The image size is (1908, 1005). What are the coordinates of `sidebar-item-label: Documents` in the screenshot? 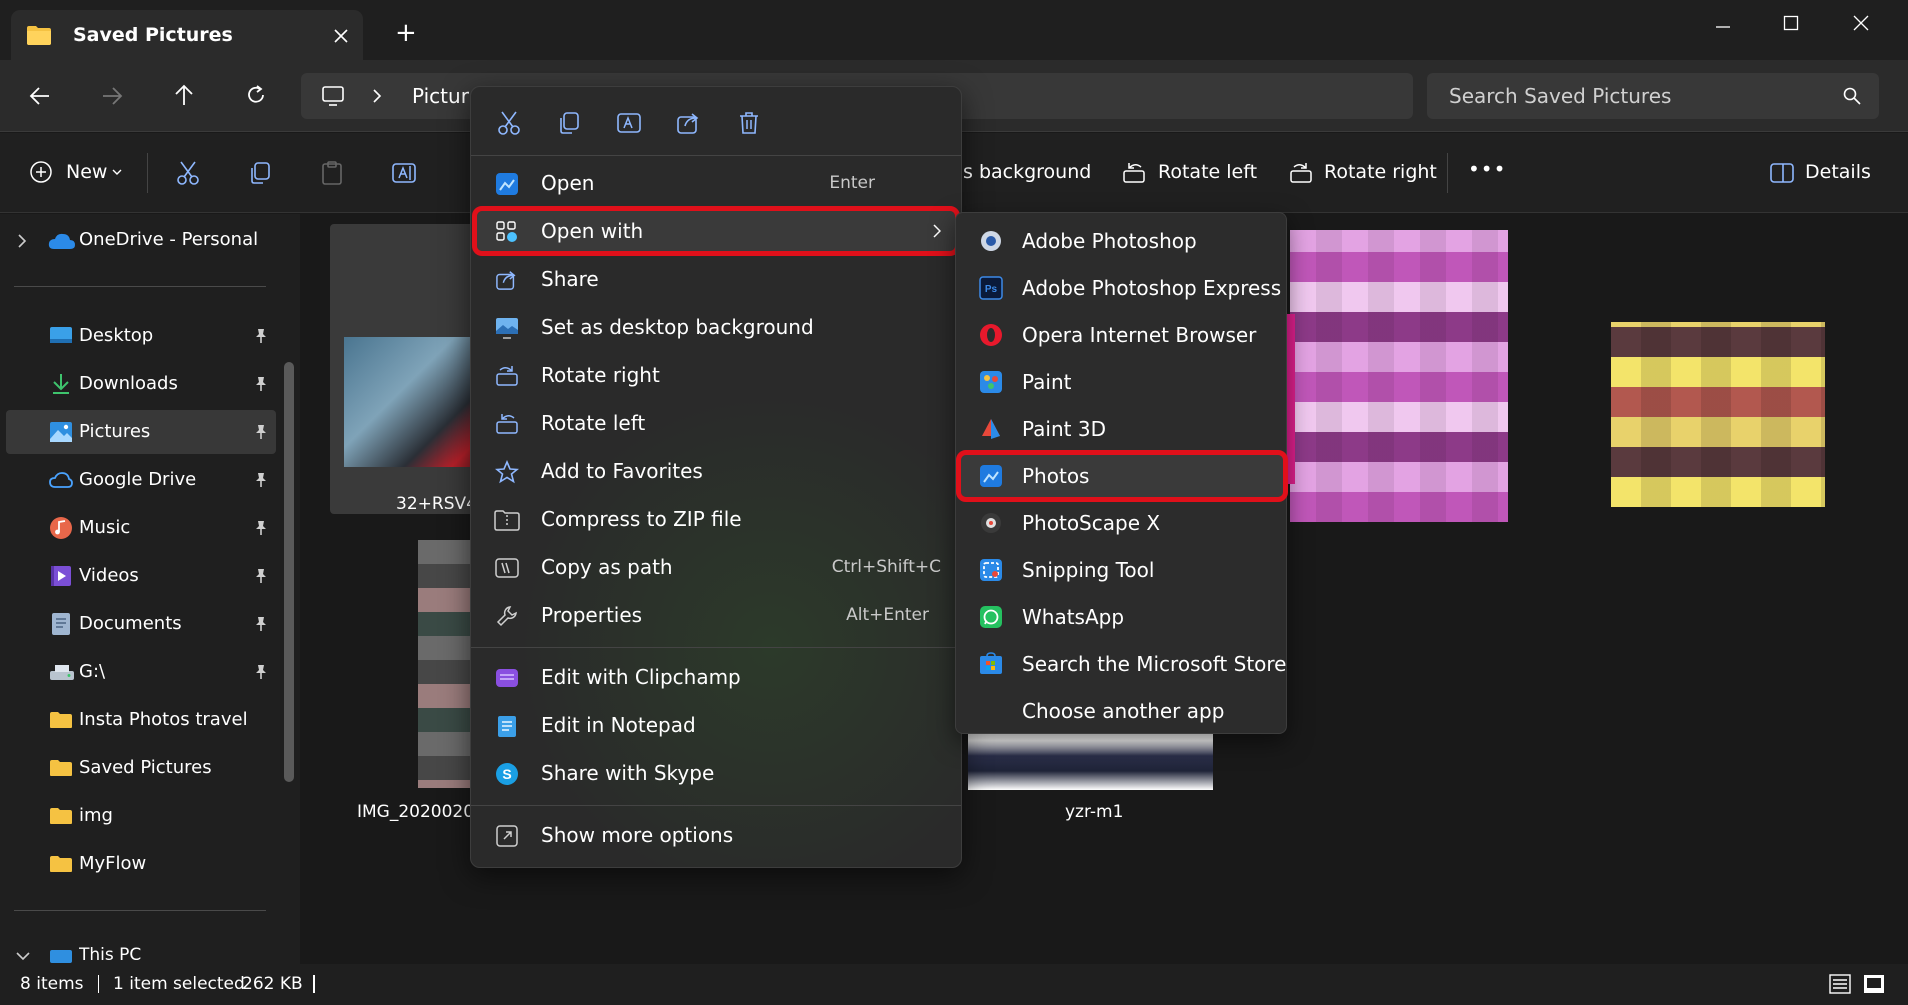 It's located at (130, 623).